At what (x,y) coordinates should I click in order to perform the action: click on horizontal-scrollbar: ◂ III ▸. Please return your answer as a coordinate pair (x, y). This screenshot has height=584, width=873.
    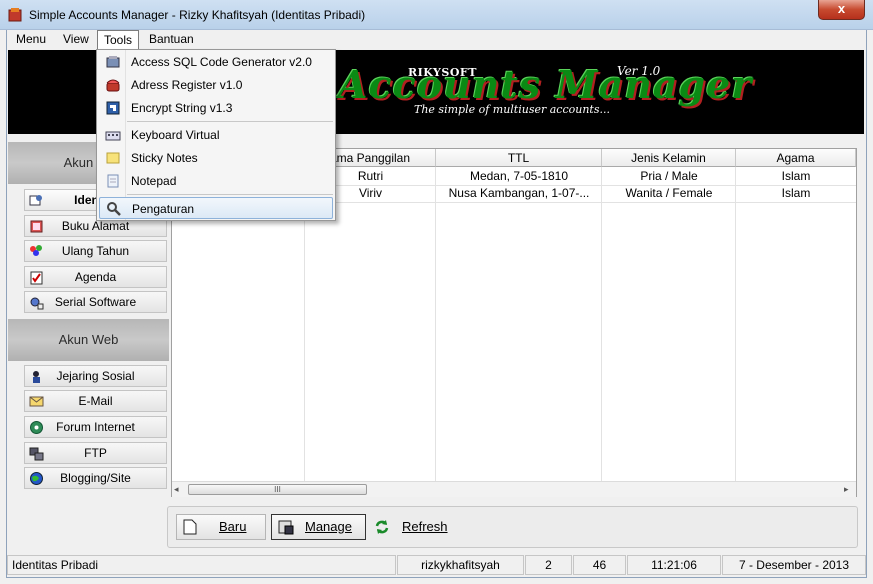
    Looking at the image, I should click on (514, 489).